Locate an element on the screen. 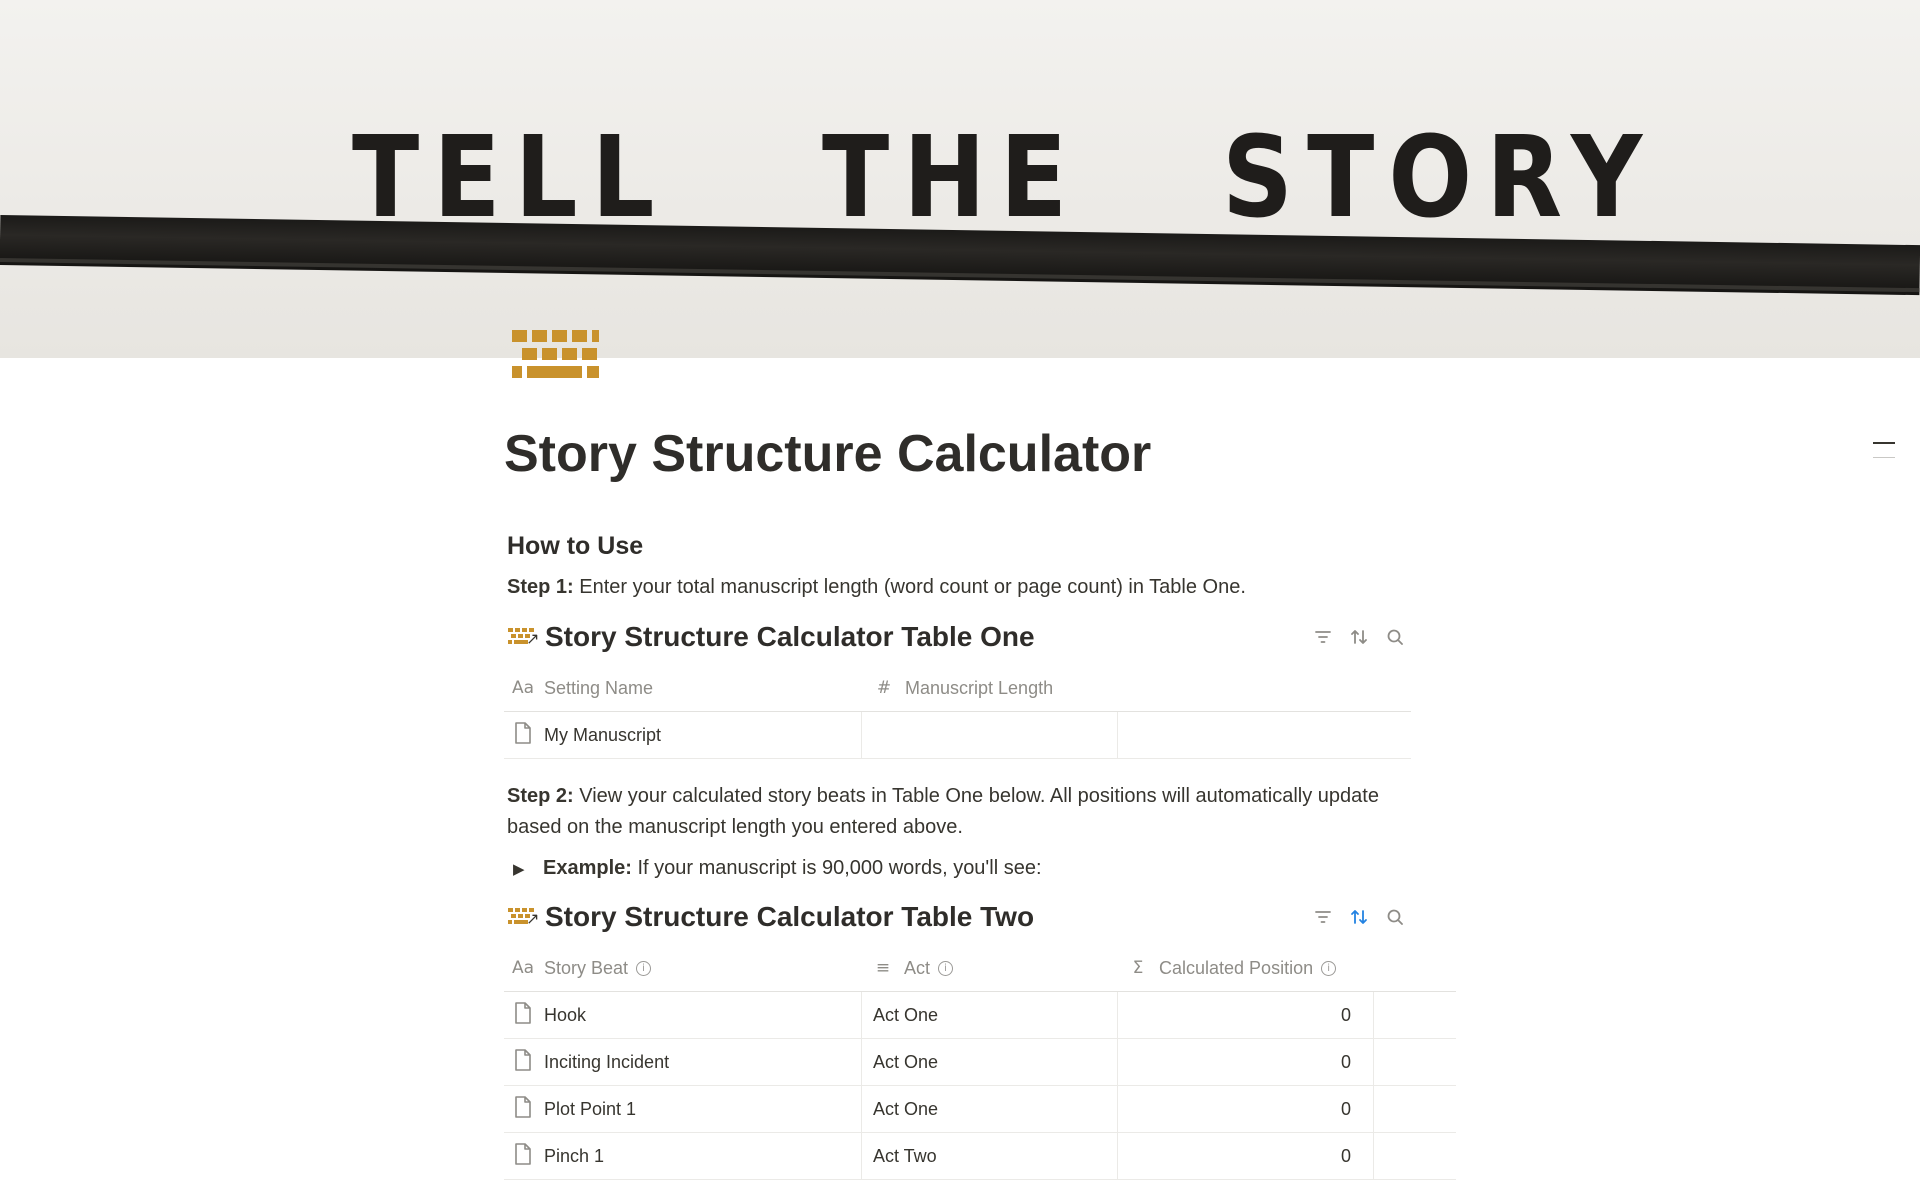 This screenshot has width=1920, height=1199. table-row: My Manuscript is located at coordinates (957, 735).